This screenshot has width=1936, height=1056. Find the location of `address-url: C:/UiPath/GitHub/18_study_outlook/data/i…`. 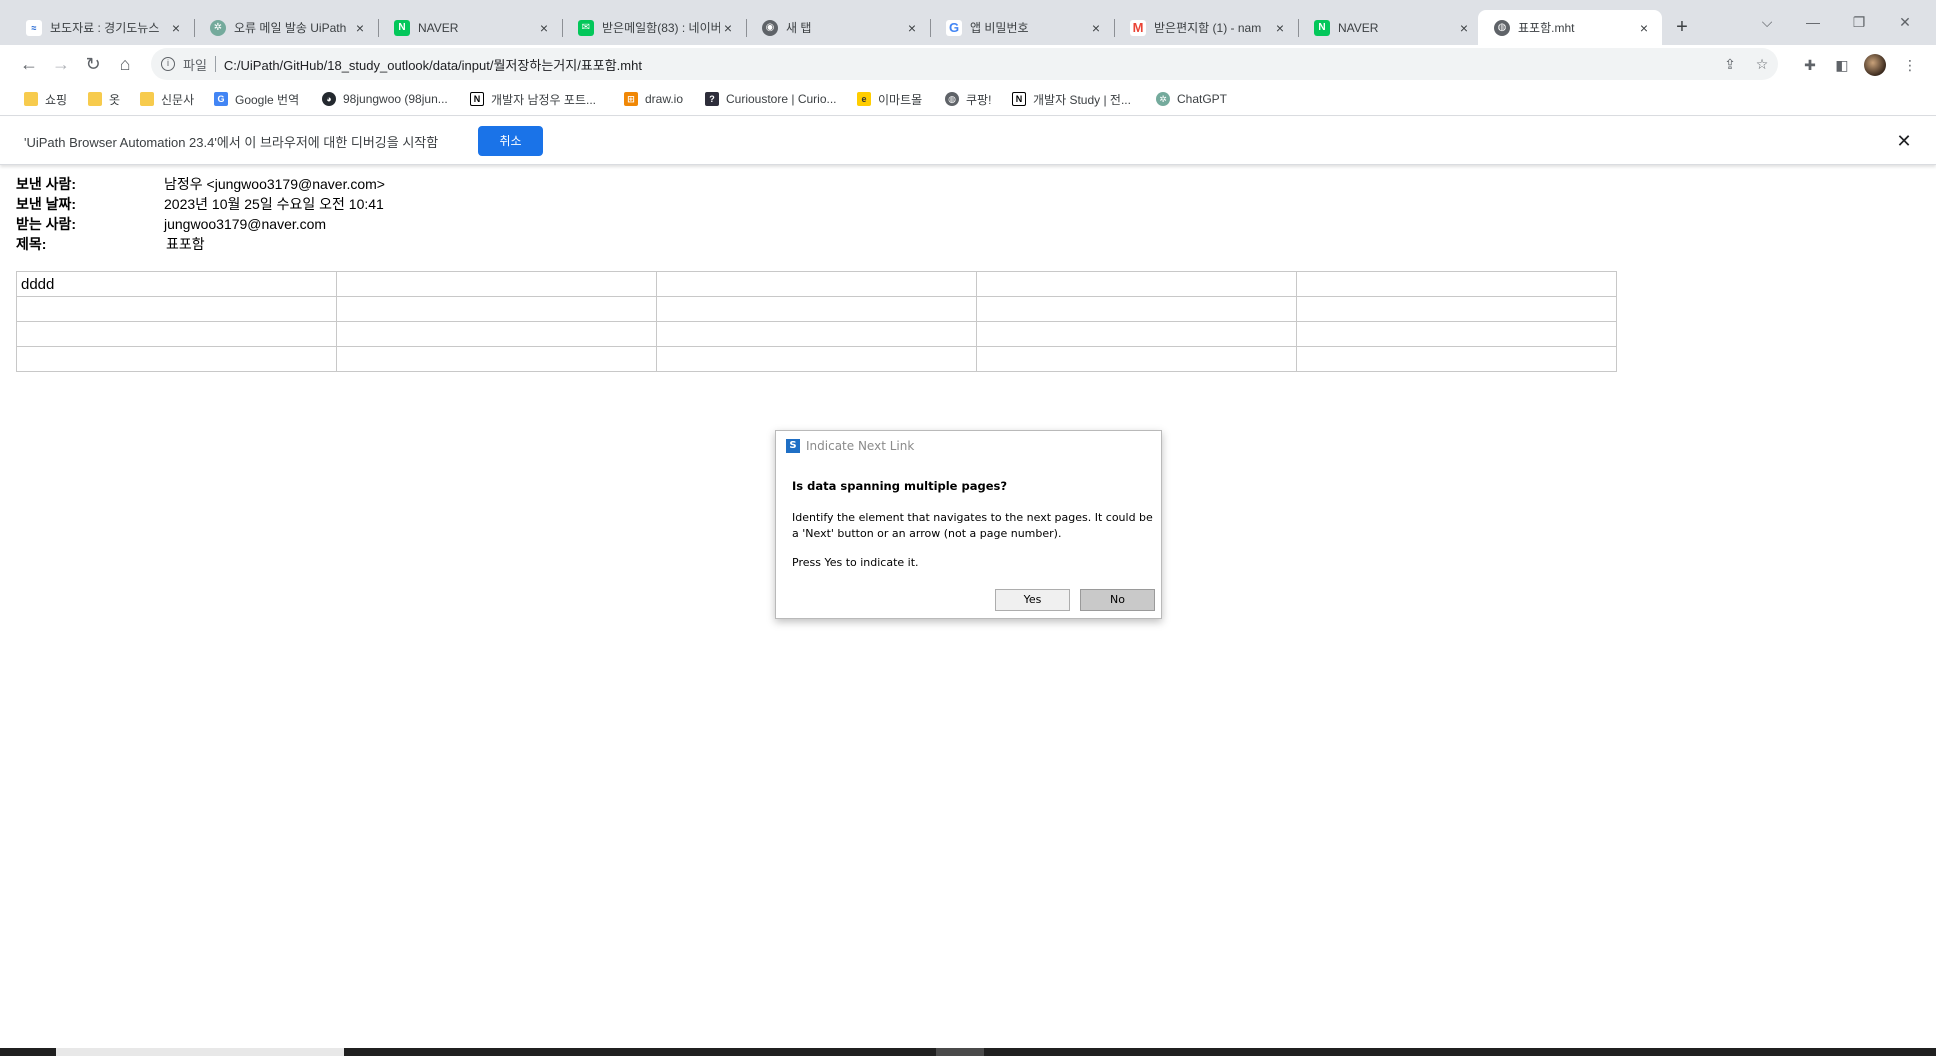

address-url: C:/UiPath/GitHub/18_study_outlook/data/i… is located at coordinates (433, 64).